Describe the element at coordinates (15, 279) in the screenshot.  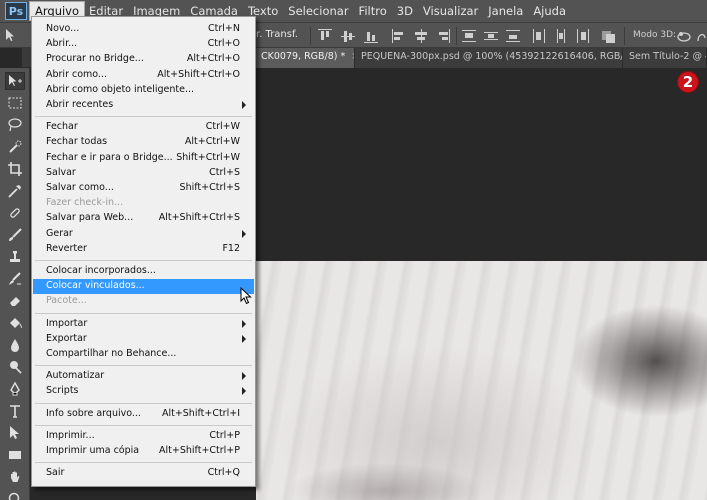
I see `history-brush-icon` at that location.